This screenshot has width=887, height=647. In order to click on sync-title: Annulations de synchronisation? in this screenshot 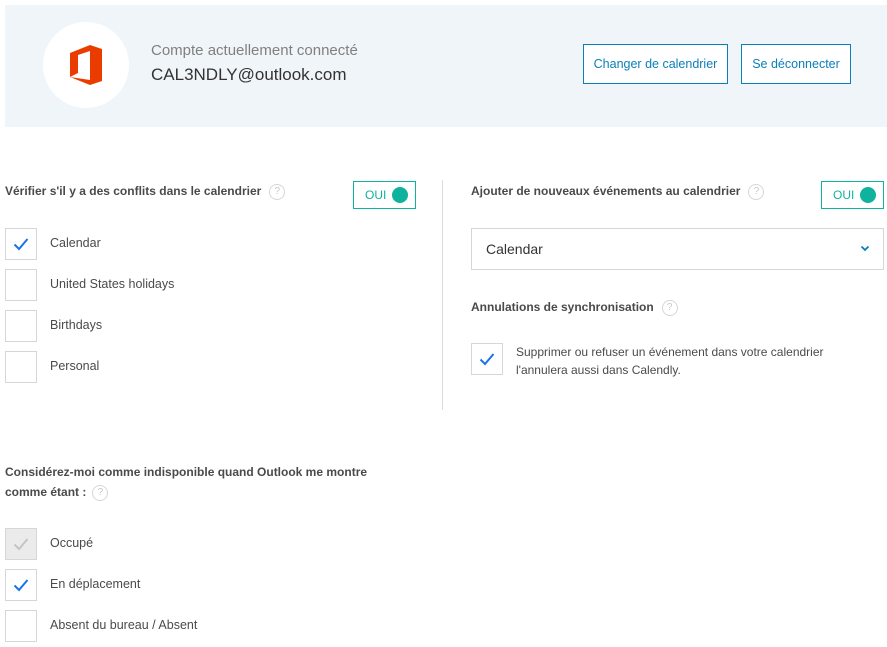, I will do `click(574, 307)`.